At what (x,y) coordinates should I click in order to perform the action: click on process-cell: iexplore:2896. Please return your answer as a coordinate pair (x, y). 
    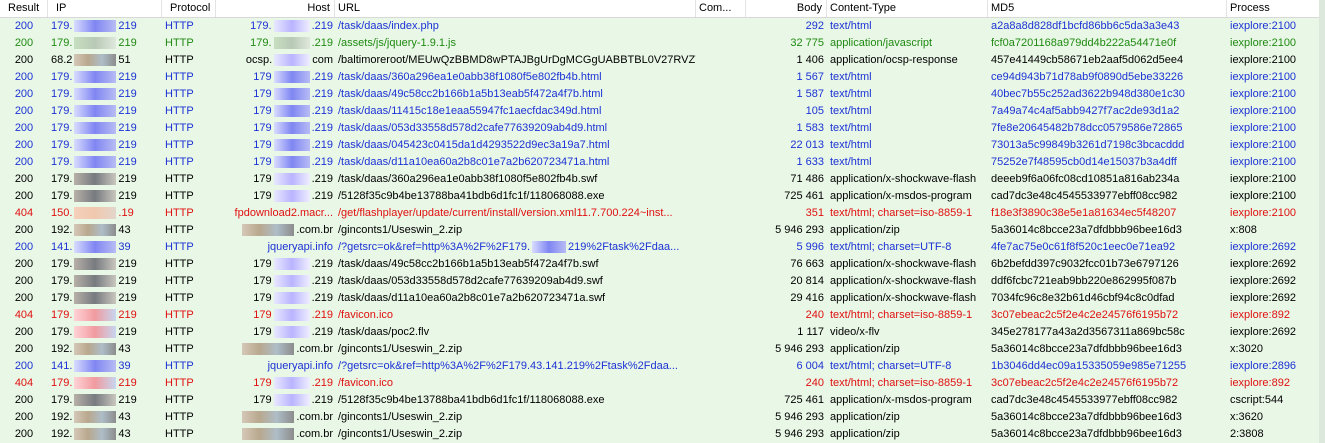
    Looking at the image, I should click on (1263, 366).